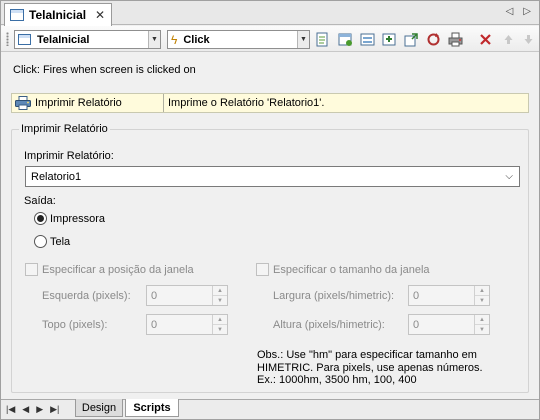 The width and height of the screenshot is (540, 420). Describe the element at coordinates (345, 39) in the screenshot. I see `add-script-icon` at that location.